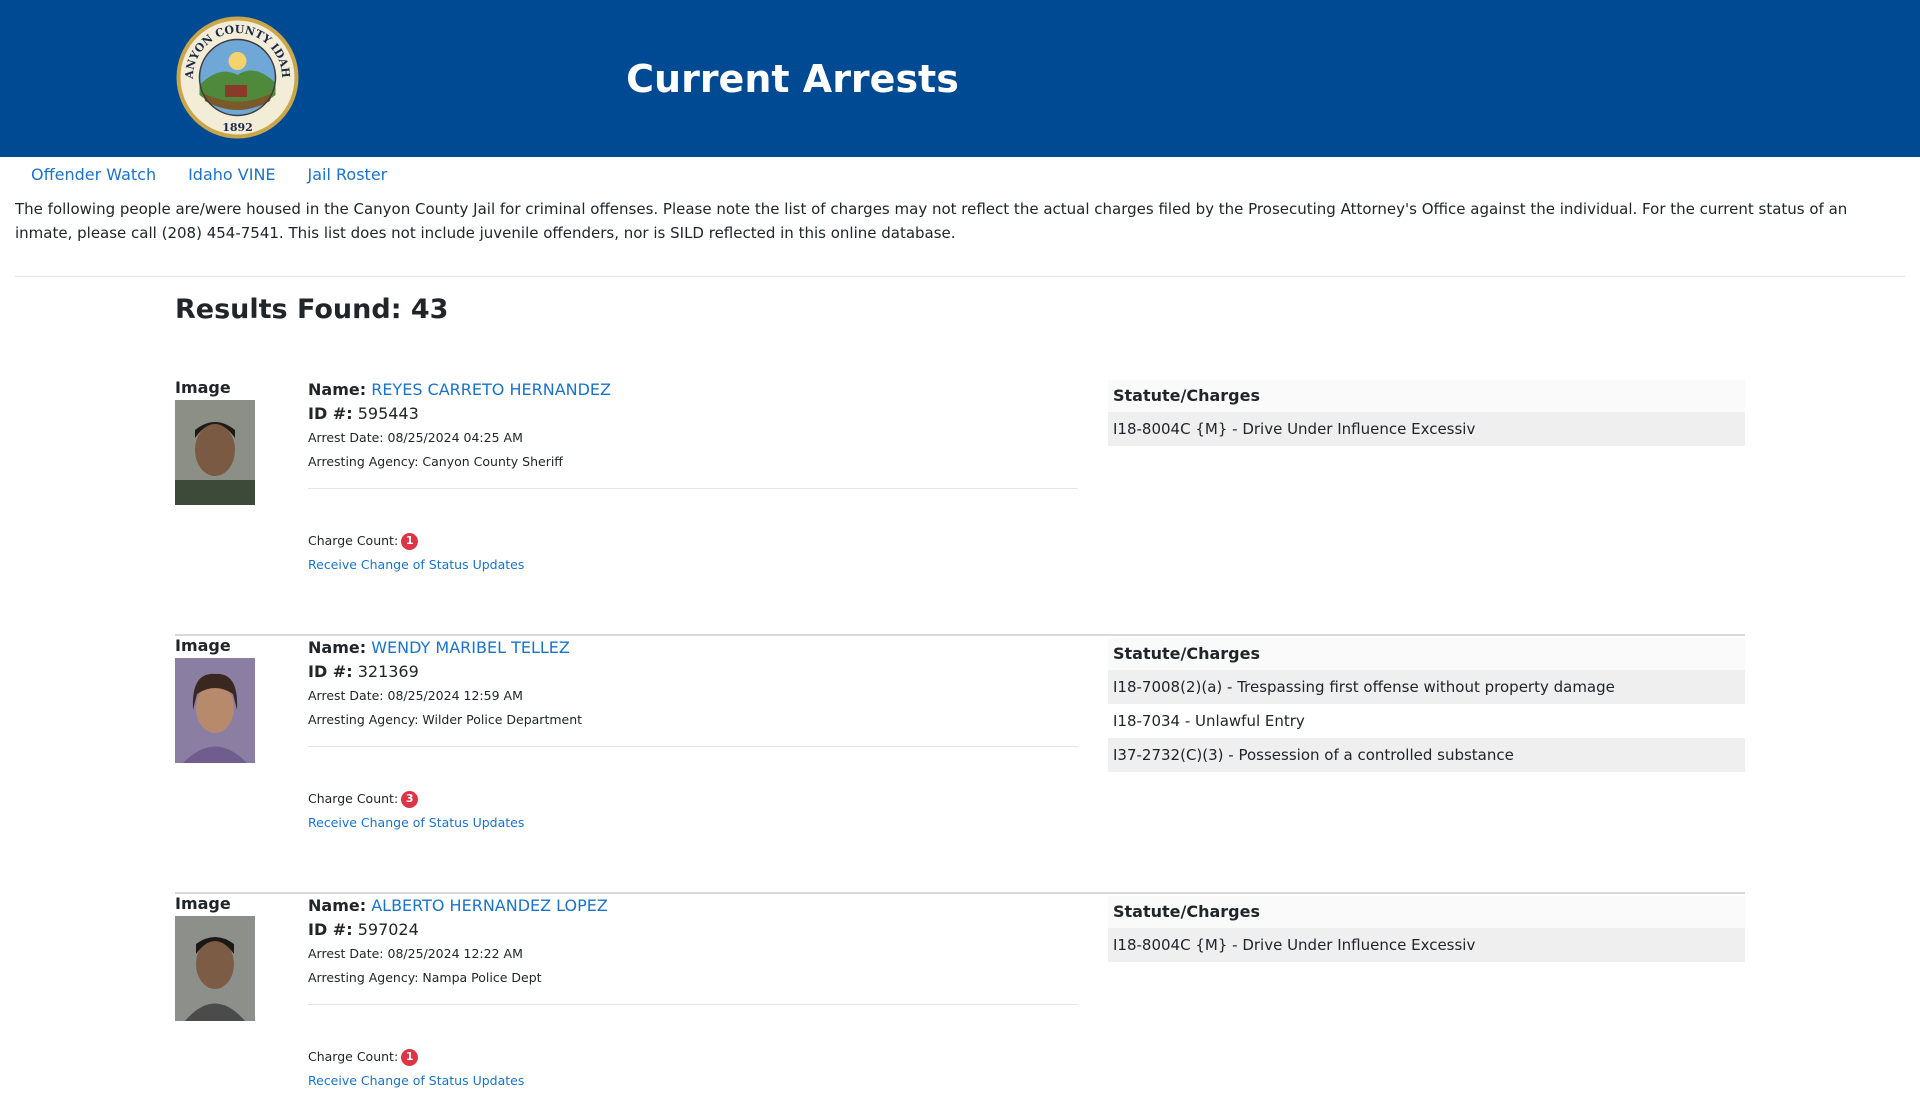 The image size is (1920, 1093). I want to click on inmate-name-link: WENDY MARIBEL TELLEZ, so click(470, 647).